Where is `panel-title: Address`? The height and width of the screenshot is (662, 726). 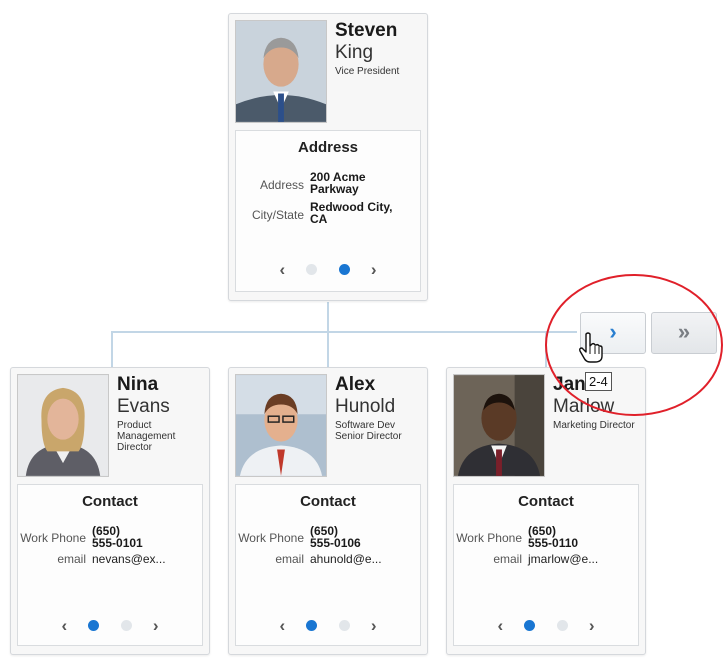 panel-title: Address is located at coordinates (328, 147).